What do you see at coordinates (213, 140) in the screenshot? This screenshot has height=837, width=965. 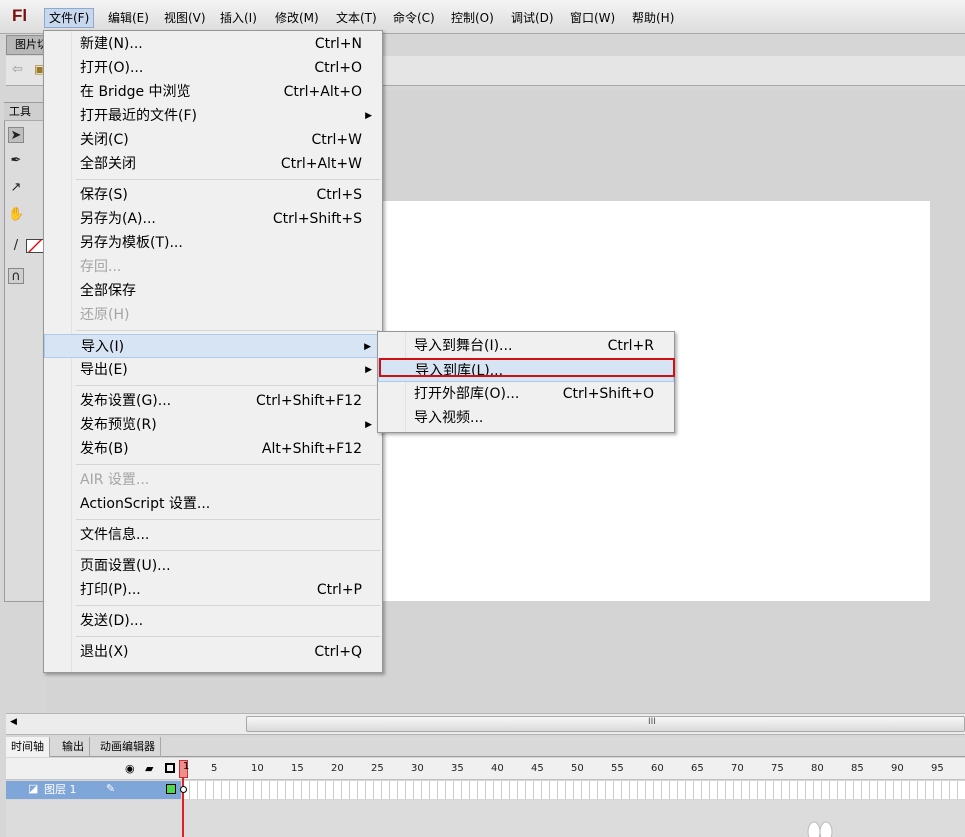 I see `menu-item-close: 关闭(C) Ctrl+W` at bounding box center [213, 140].